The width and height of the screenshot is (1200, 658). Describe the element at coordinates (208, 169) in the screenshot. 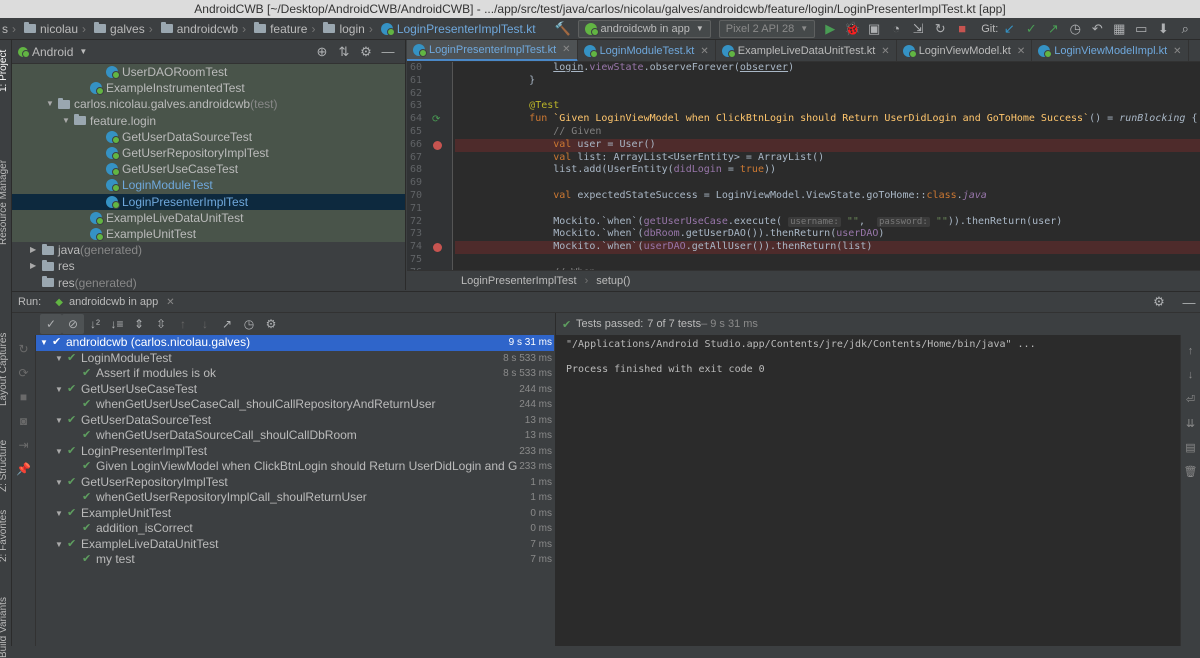

I see `tree-item: GetUserUseCaseTest` at that location.